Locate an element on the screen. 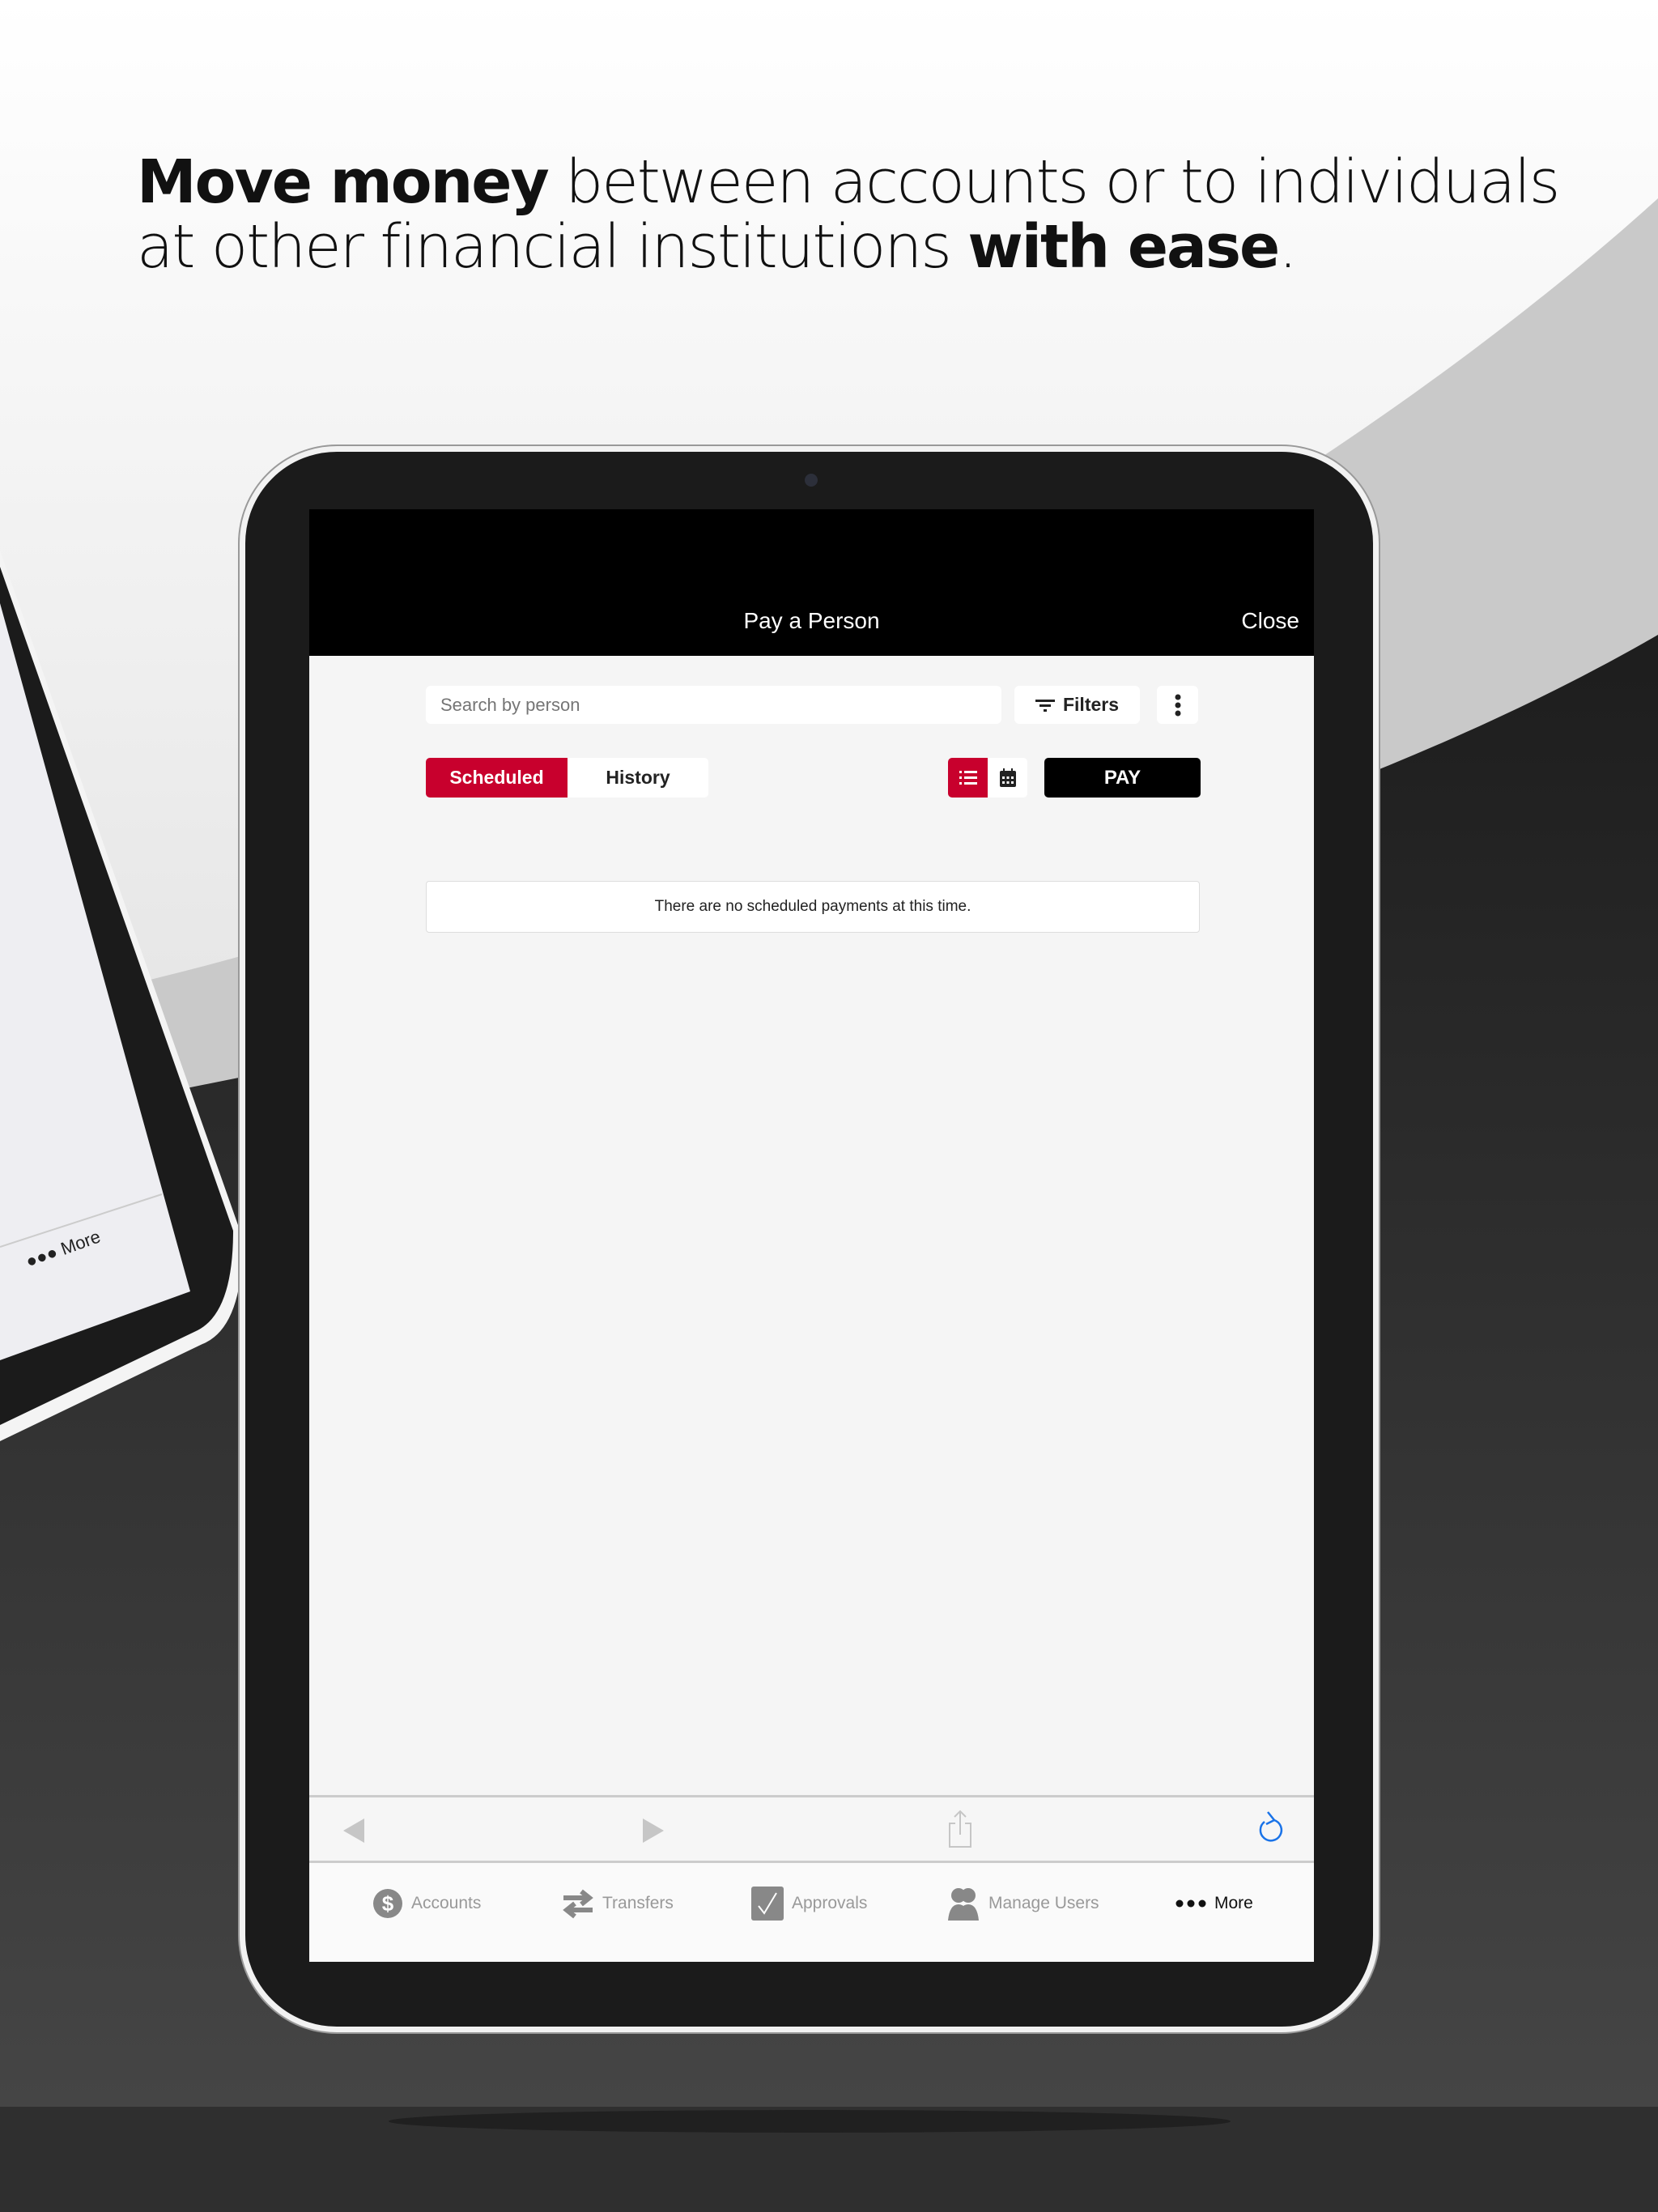 The width and height of the screenshot is (1658, 2212). headline-end: . is located at coordinates (1287, 247).